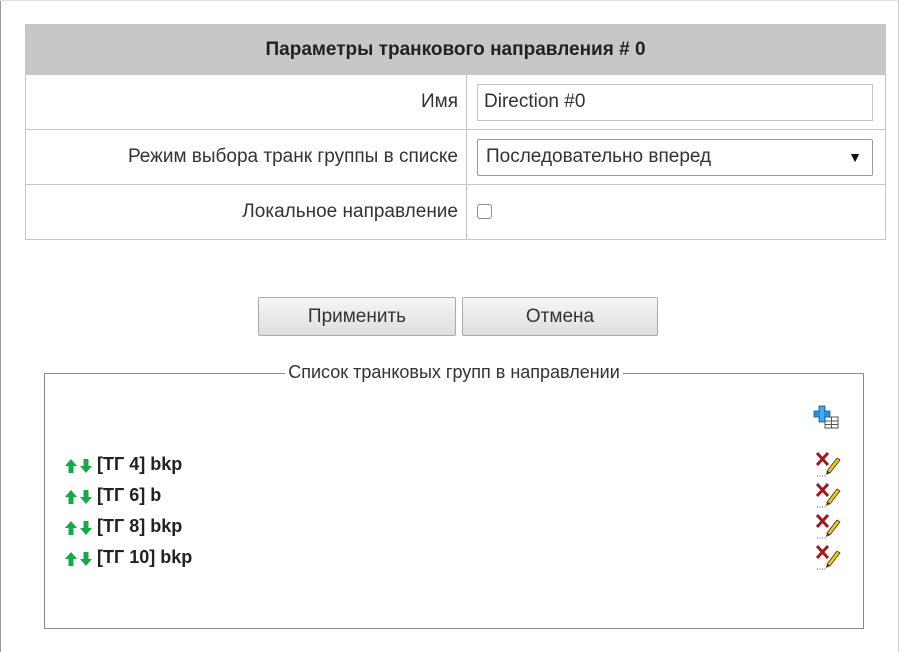  What do you see at coordinates (459, 465) in the screenshot?
I see `trunk-group-row: [ТГ 4] bkp` at bounding box center [459, 465].